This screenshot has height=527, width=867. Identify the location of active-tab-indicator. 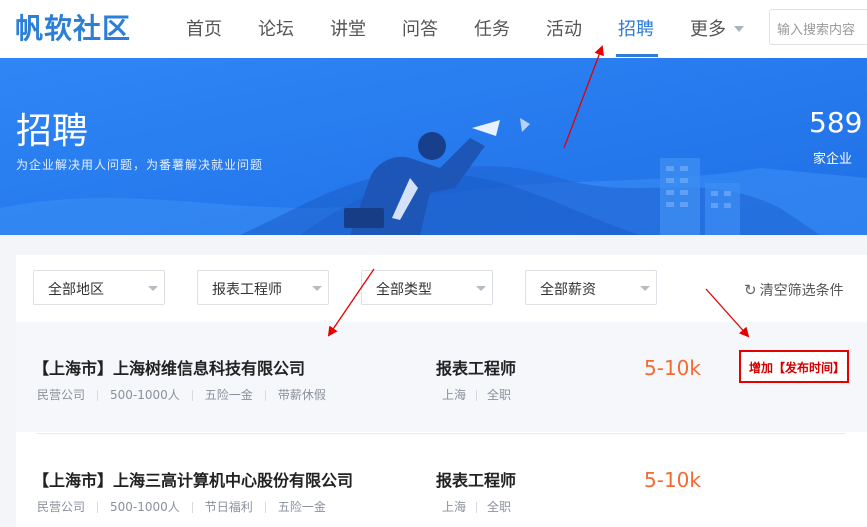
(637, 55).